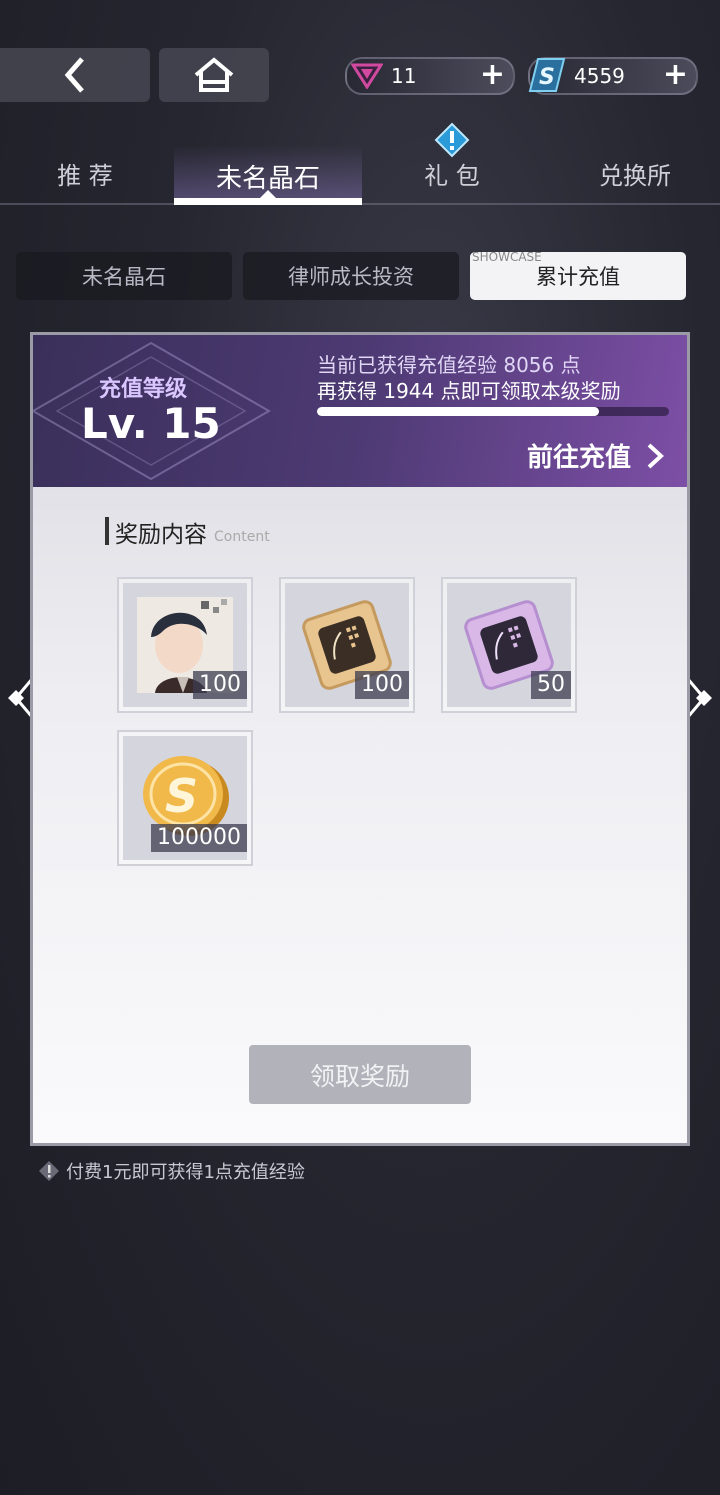 The image size is (720, 1495). I want to click on active-tab-caret-icon, so click(268, 195).